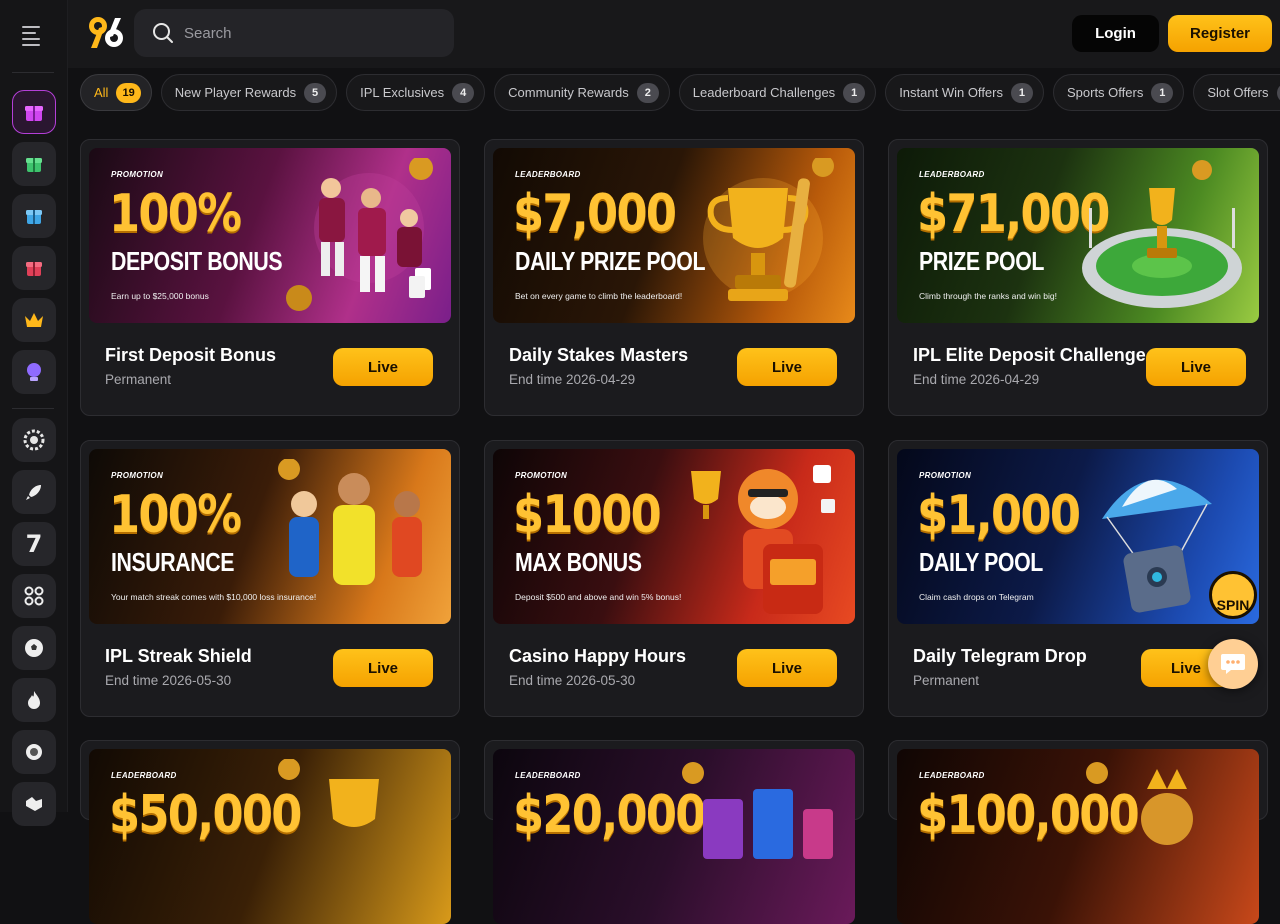  I want to click on filter-chip-sports-offers: Sports Offers 1, so click(1118, 92).